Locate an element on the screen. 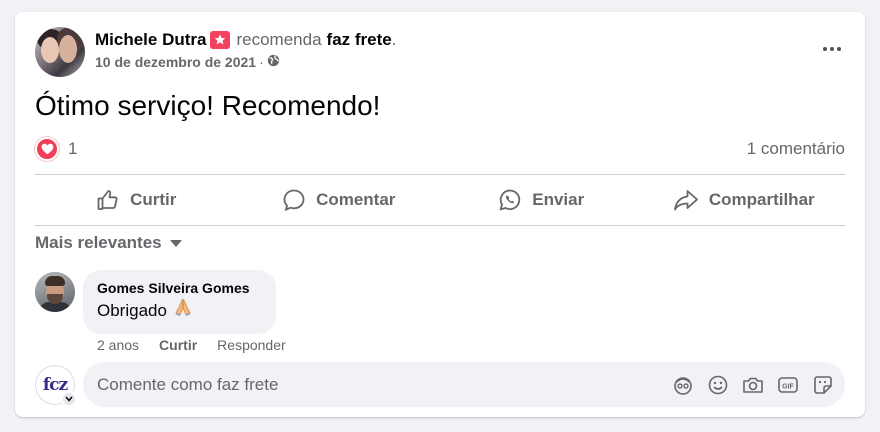 This screenshot has height=432, width=880. commenter-avatar is located at coordinates (55, 292).